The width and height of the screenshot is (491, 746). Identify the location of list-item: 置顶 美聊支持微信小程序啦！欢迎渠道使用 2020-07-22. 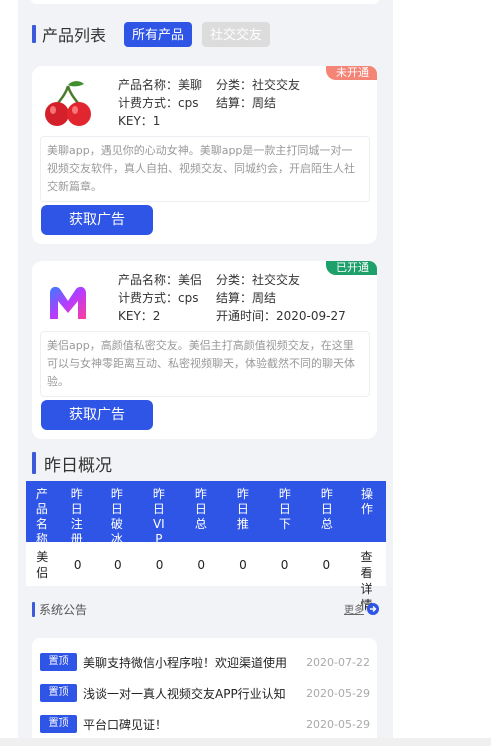
(205, 662).